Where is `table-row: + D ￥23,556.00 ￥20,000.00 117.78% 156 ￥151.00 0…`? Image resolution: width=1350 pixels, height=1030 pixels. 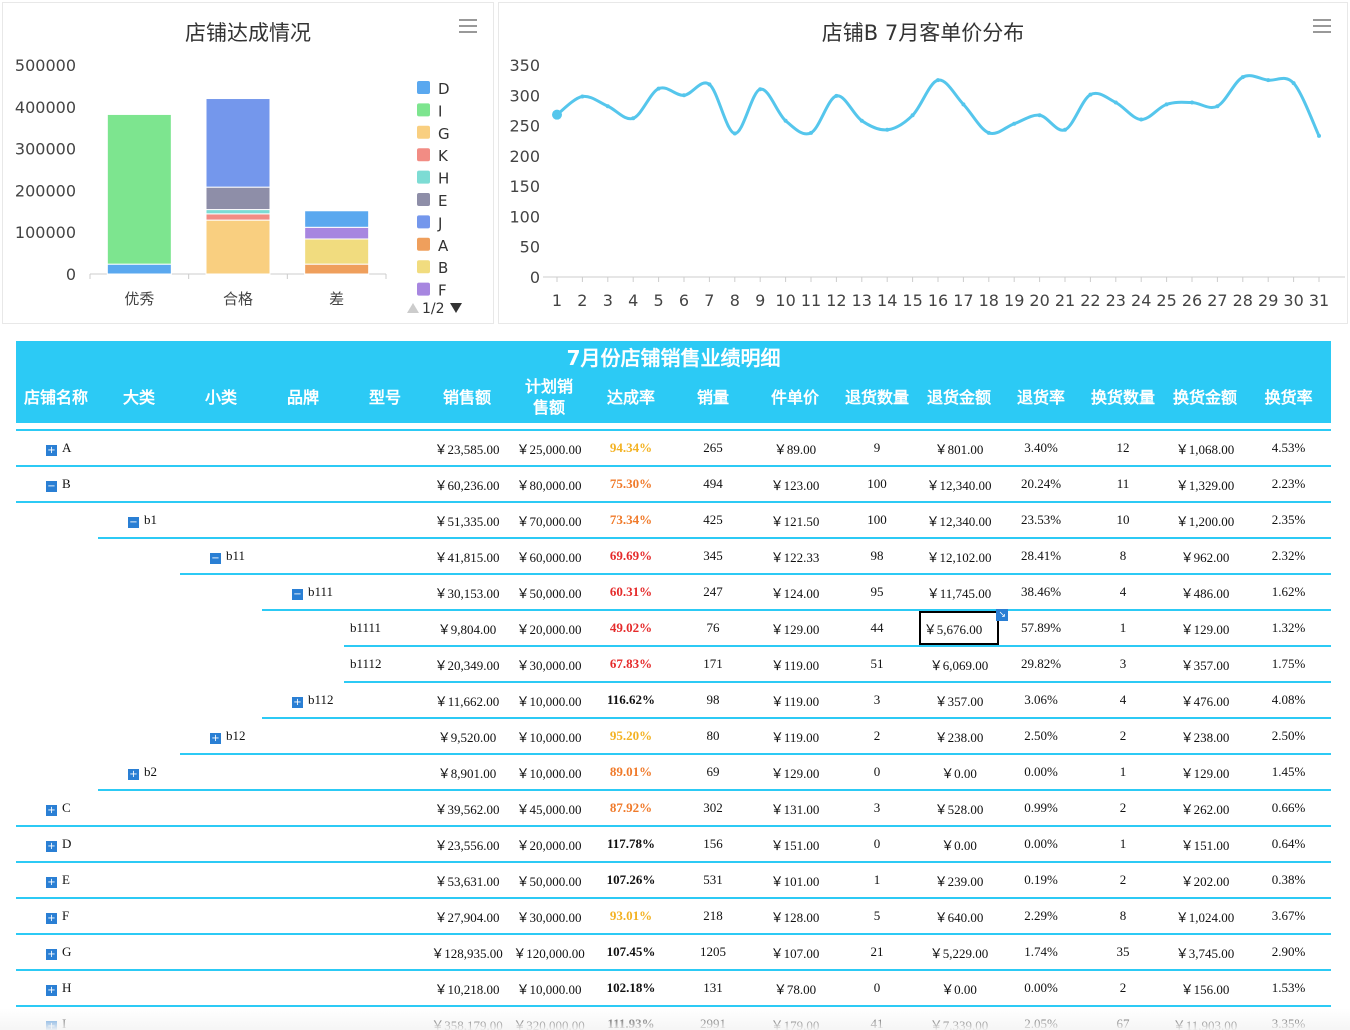
table-row: + D ￥23,556.00 ￥20,000.00 117.78% 156 ￥151.00 0… is located at coordinates (673, 844).